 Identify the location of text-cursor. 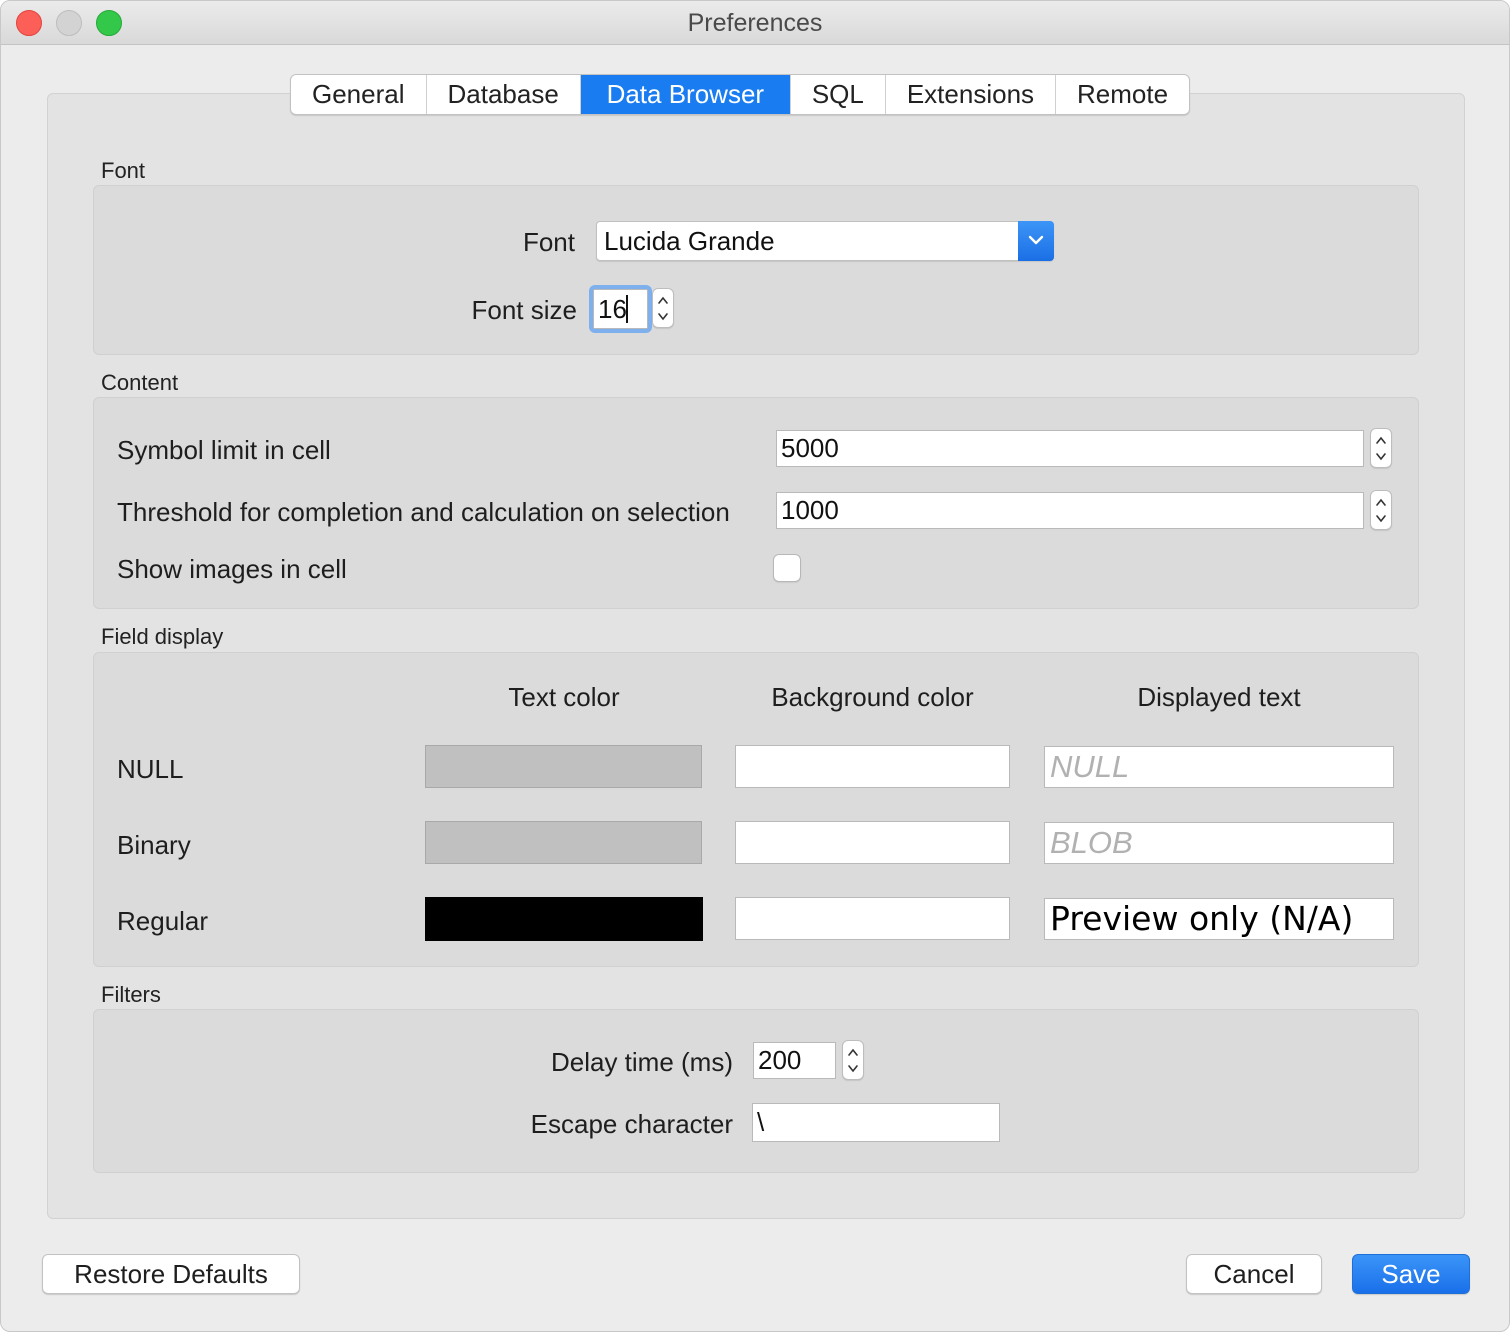
(627, 309).